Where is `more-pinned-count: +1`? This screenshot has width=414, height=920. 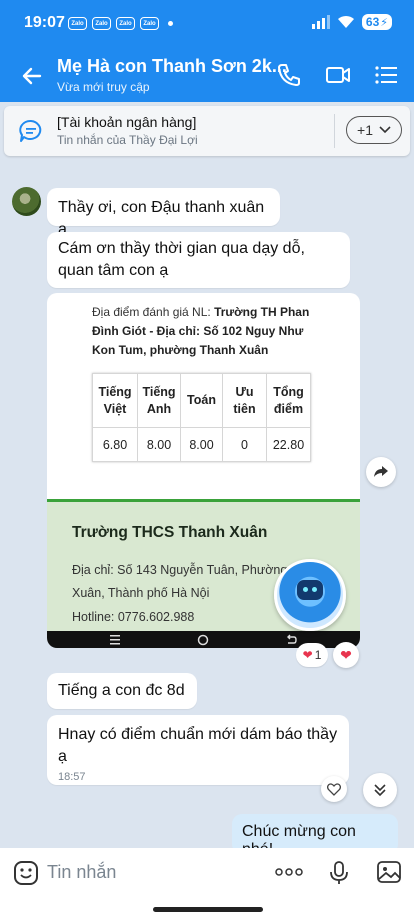 more-pinned-count: +1 is located at coordinates (365, 130).